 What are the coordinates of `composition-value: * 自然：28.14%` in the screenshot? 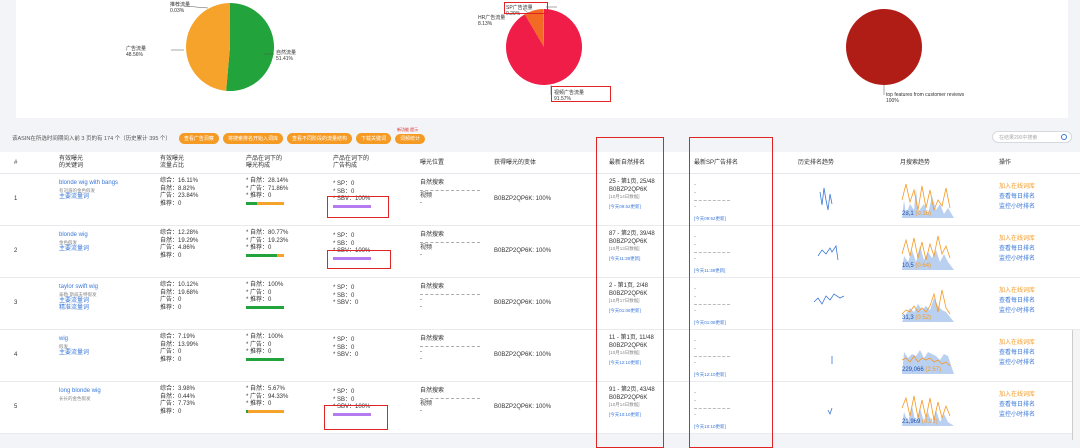 It's located at (267, 181).